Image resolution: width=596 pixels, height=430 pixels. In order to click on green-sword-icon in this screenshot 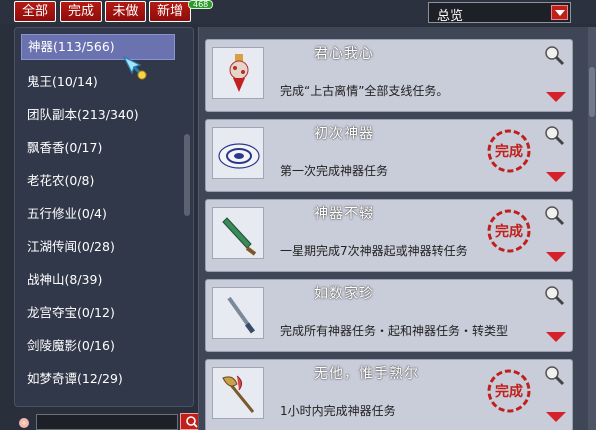, I will do `click(239, 236)`.